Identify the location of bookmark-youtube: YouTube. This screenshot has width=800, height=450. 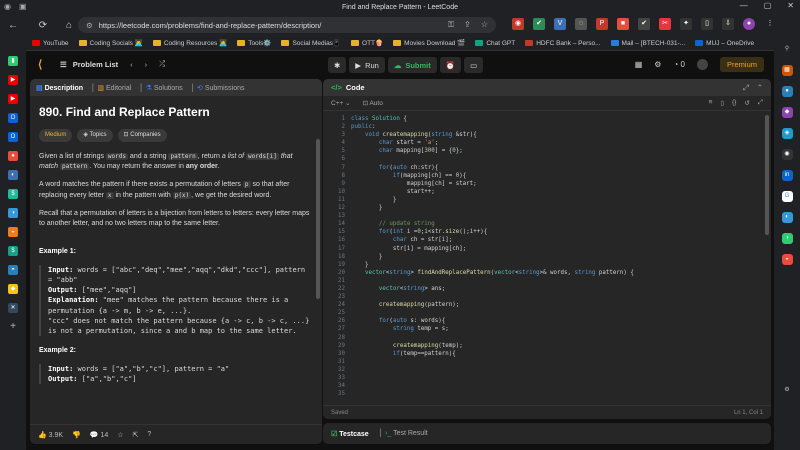
(50, 43).